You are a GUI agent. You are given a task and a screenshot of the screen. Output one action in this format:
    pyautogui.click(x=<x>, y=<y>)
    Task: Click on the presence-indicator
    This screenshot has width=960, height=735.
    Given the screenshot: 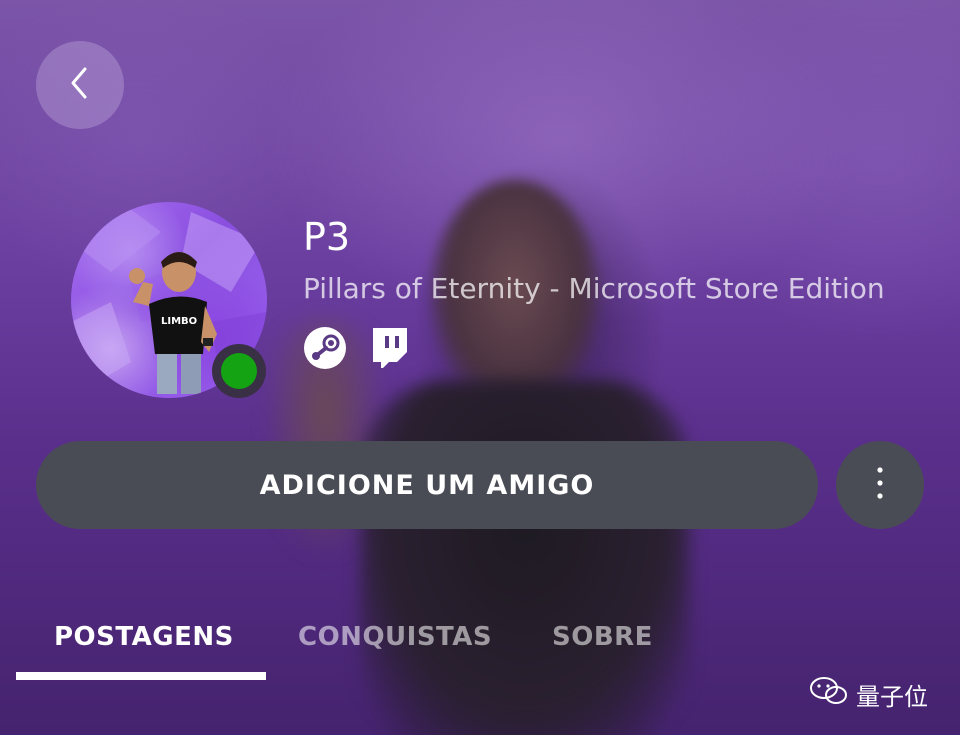 What is the action you would take?
    pyautogui.click(x=239, y=371)
    